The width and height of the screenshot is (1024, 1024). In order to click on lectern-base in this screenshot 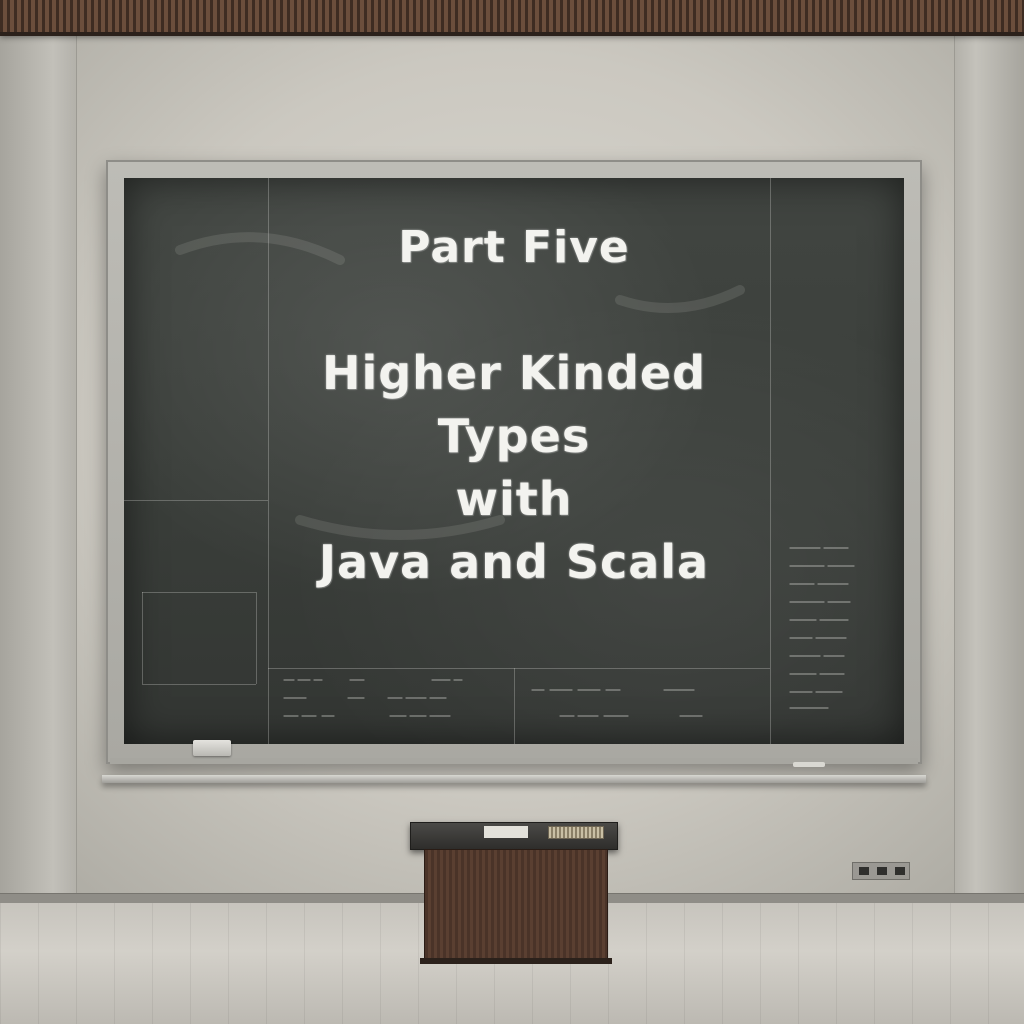, I will do `click(516, 961)`.